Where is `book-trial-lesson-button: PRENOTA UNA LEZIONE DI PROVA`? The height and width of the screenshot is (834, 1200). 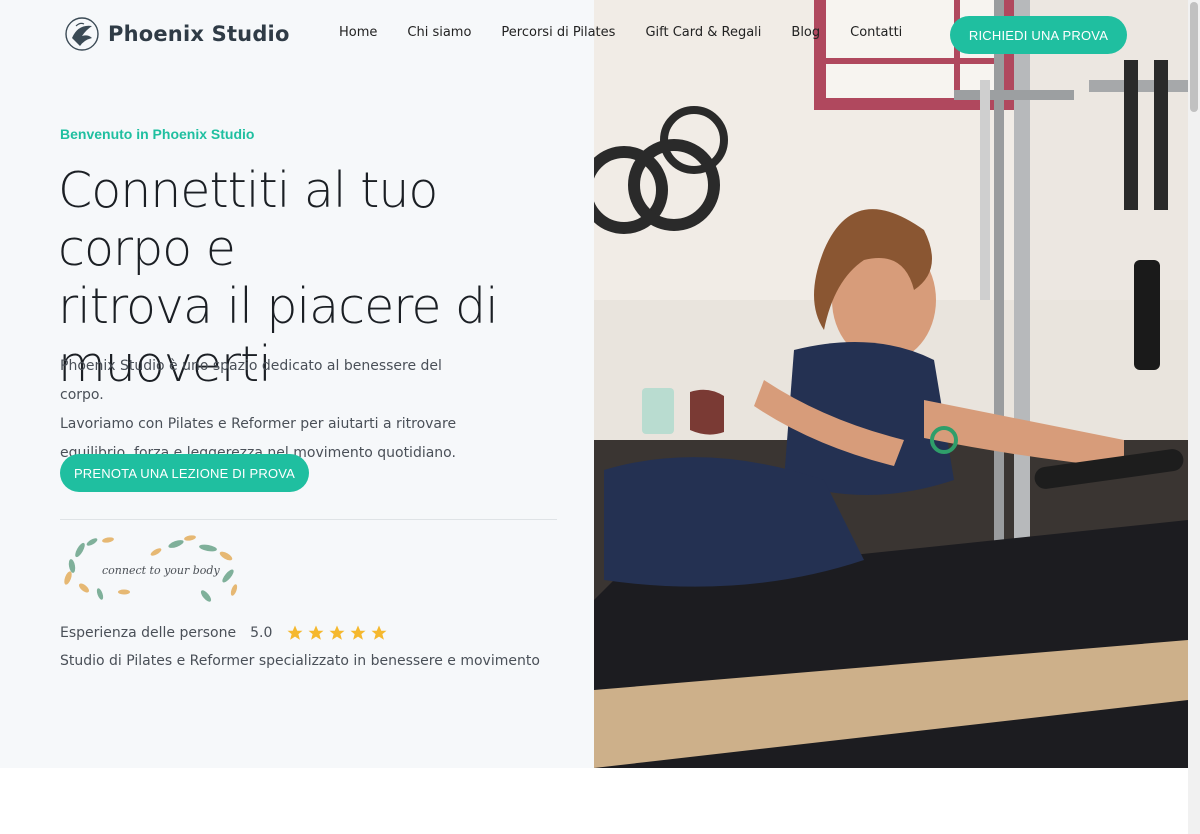 book-trial-lesson-button: PRENOTA UNA LEZIONE DI PROVA is located at coordinates (184, 473).